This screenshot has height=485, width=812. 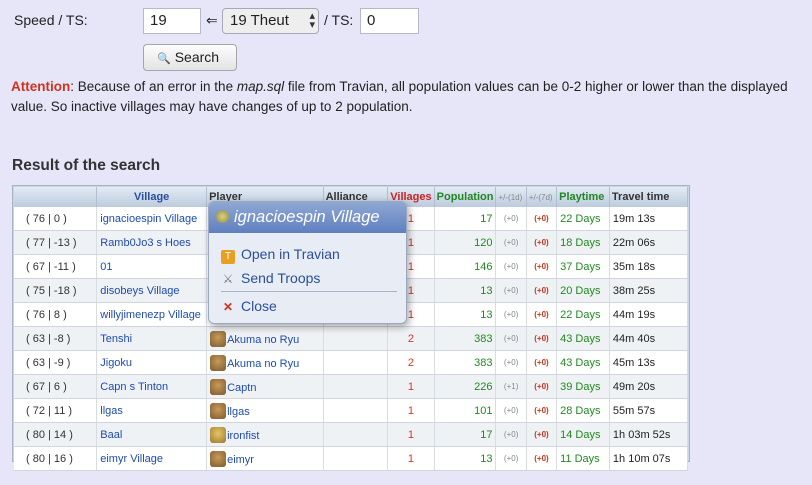 I want to click on header-travel-time: Travel time, so click(x=649, y=197).